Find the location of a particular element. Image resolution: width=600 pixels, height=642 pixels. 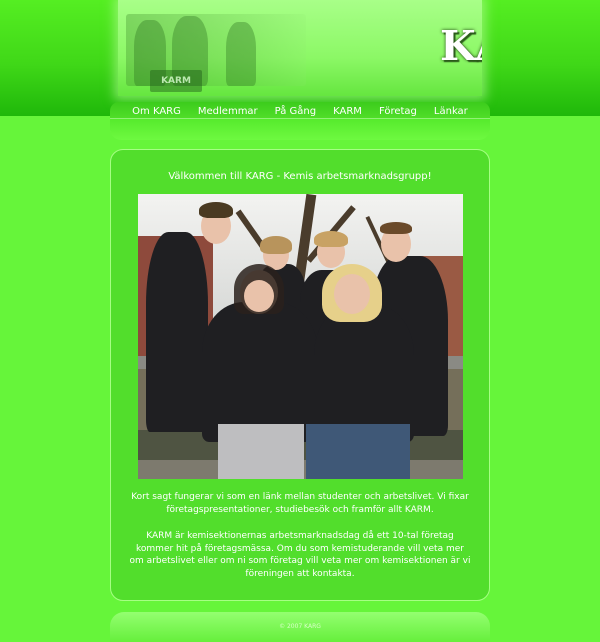

nav-ribbon is located at coordinates (300, 129).